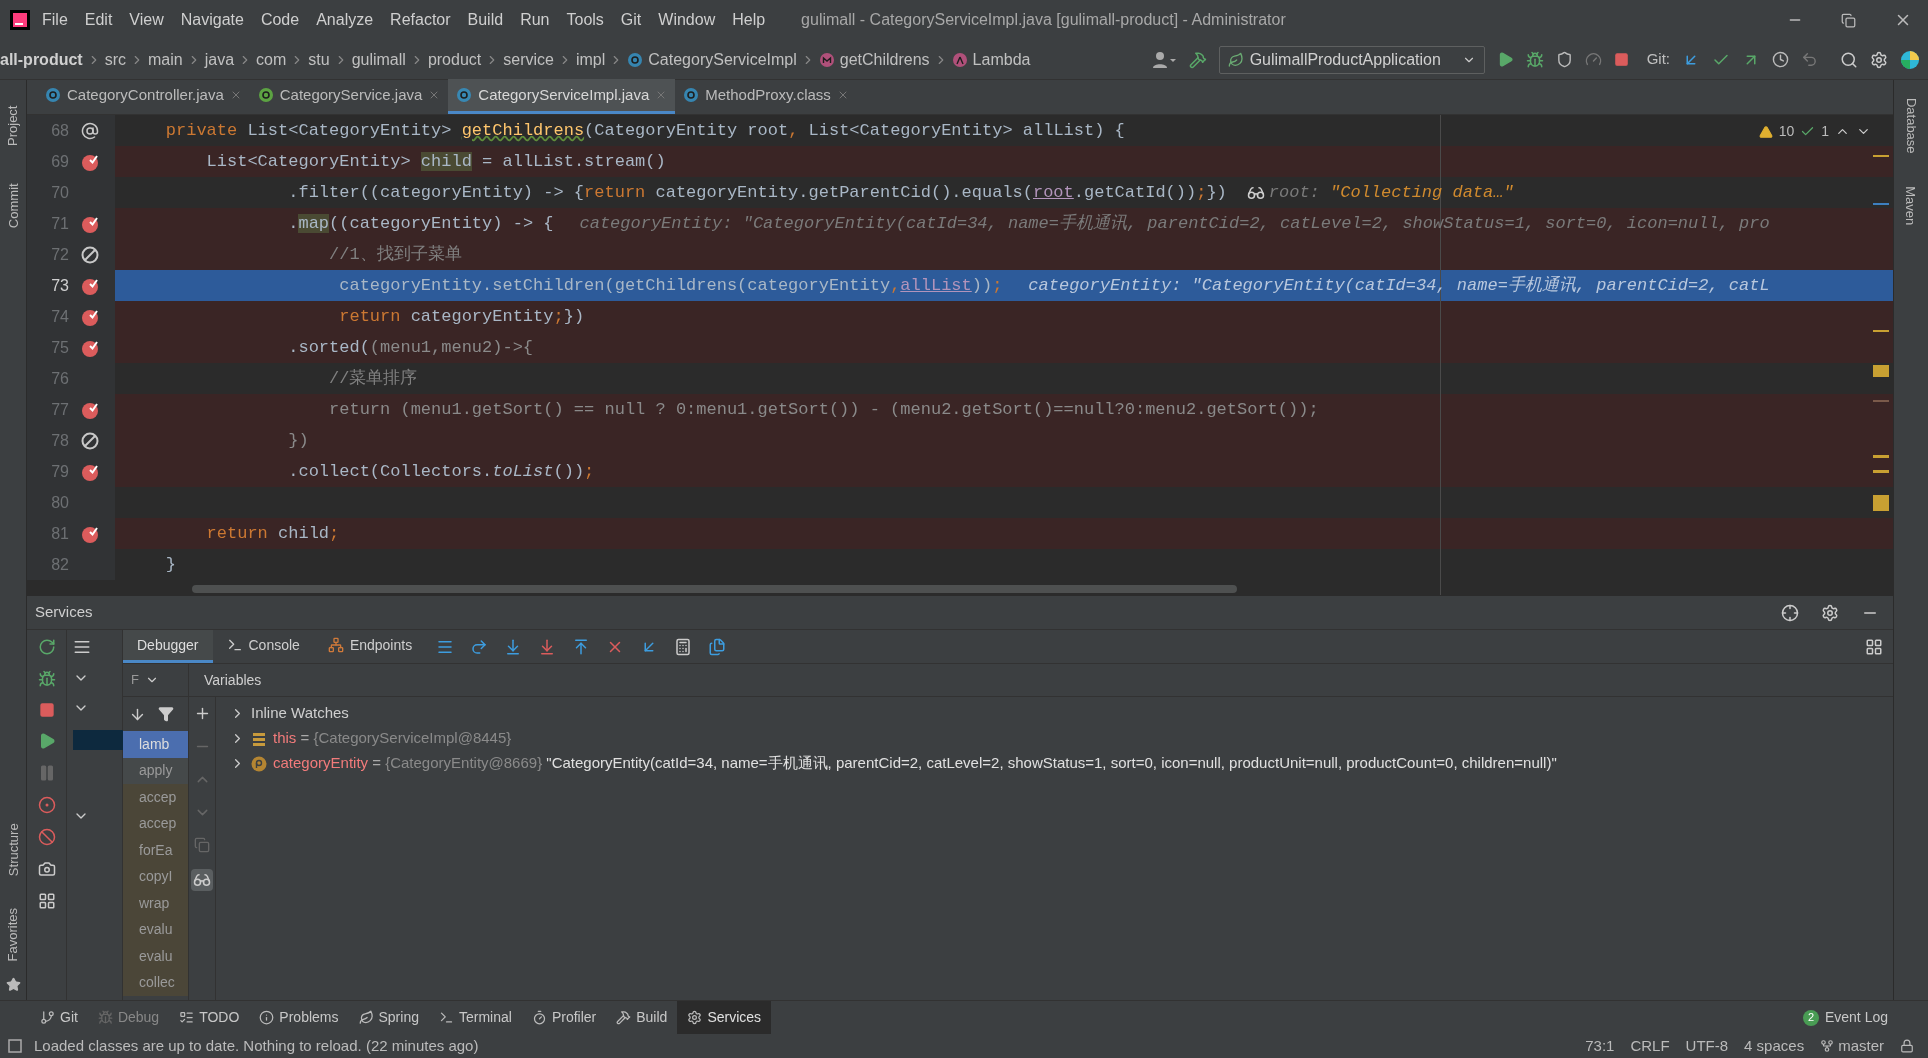 The width and height of the screenshot is (1928, 1058). Describe the element at coordinates (15, 1046) in the screenshot. I see `panel-toggle-icon` at that location.